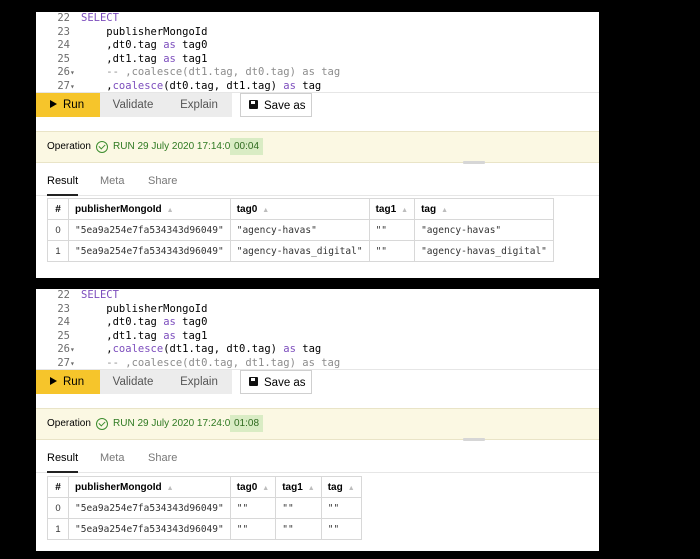 Image resolution: width=700 pixels, height=559 pixels. I want to click on elapsed-time-badge: 01:08, so click(247, 423).